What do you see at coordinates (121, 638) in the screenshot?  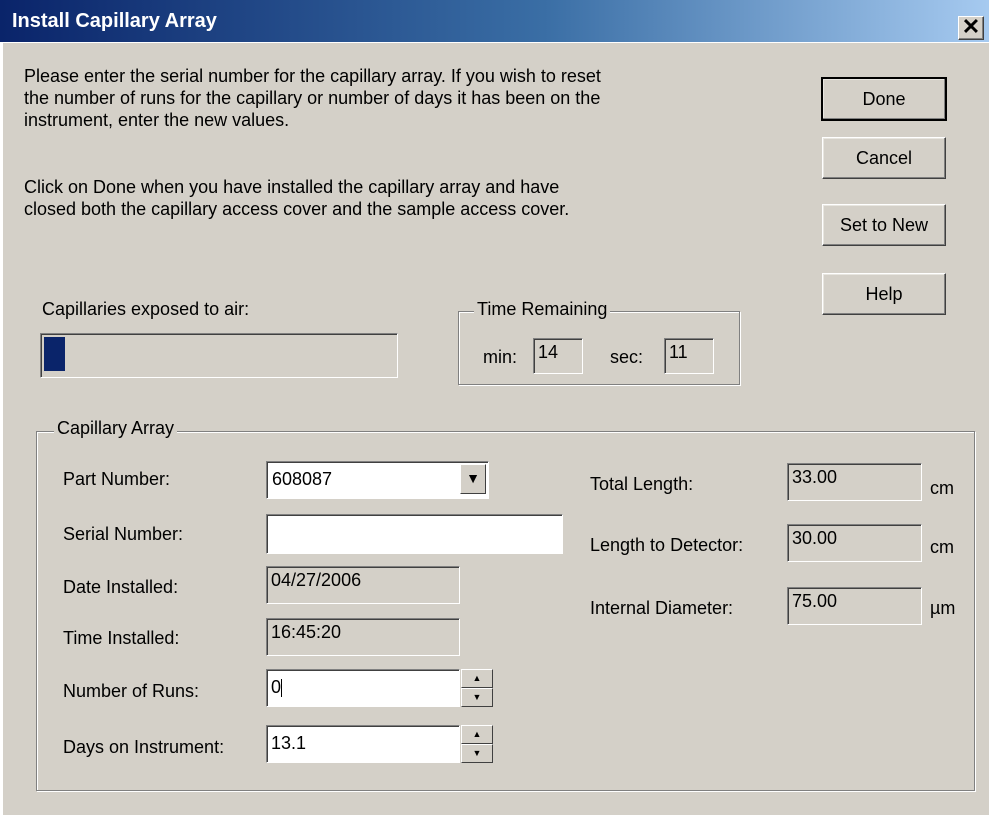 I see `time-installed-label: Time Installed:` at bounding box center [121, 638].